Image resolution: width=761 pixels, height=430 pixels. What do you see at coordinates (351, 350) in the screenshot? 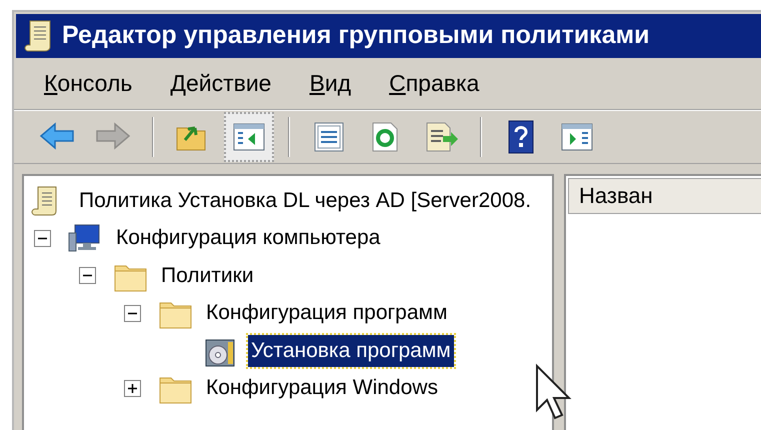
I see `tree-item: Установка программ` at bounding box center [351, 350].